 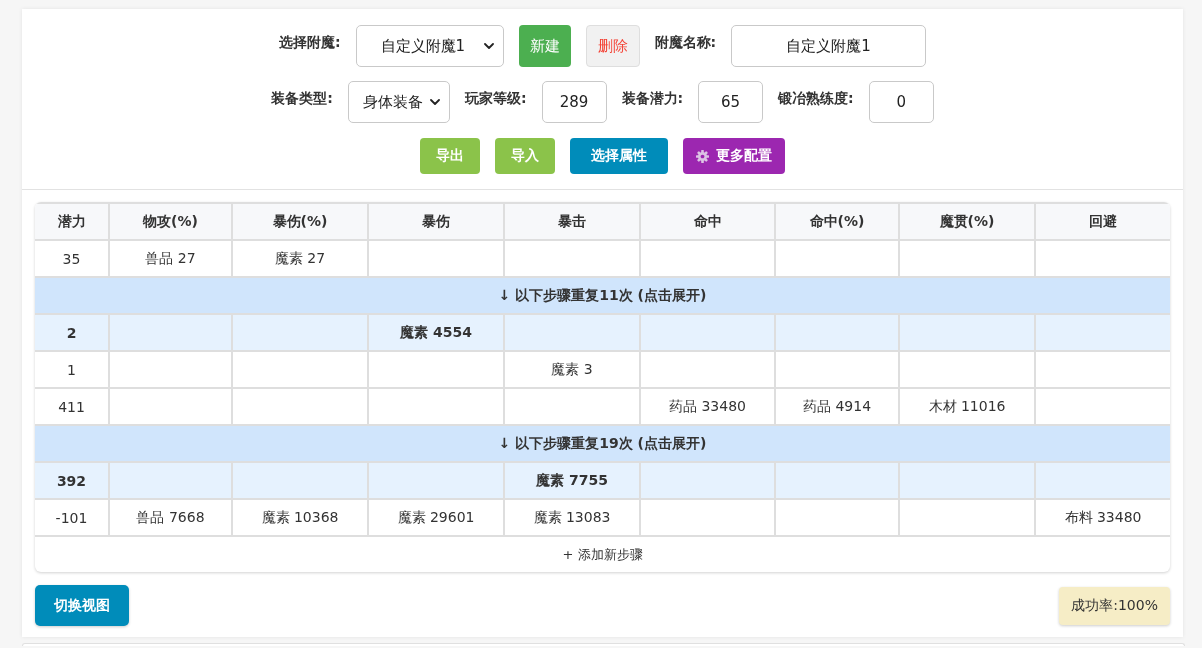 What do you see at coordinates (572, 480) in the screenshot?
I see `summary-cell: 魔素 7755` at bounding box center [572, 480].